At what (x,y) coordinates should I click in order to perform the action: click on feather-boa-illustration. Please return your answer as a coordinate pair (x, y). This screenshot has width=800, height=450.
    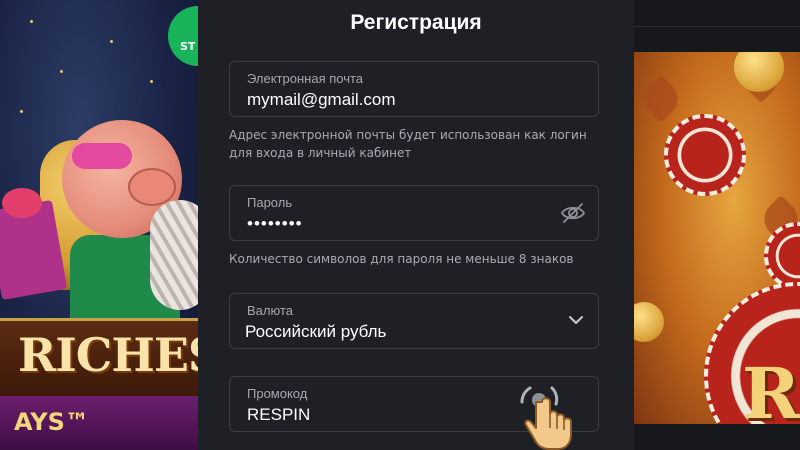
    Looking at the image, I should click on (174, 255).